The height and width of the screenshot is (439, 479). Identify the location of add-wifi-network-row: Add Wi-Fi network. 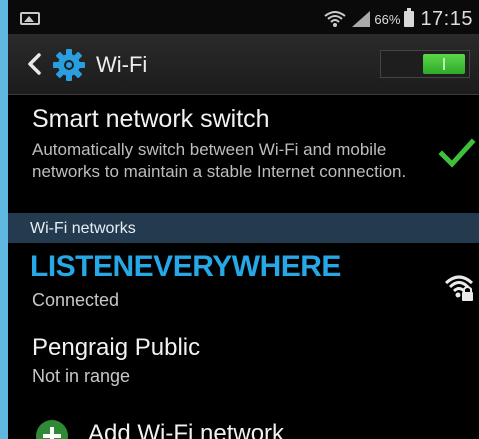
(243, 425).